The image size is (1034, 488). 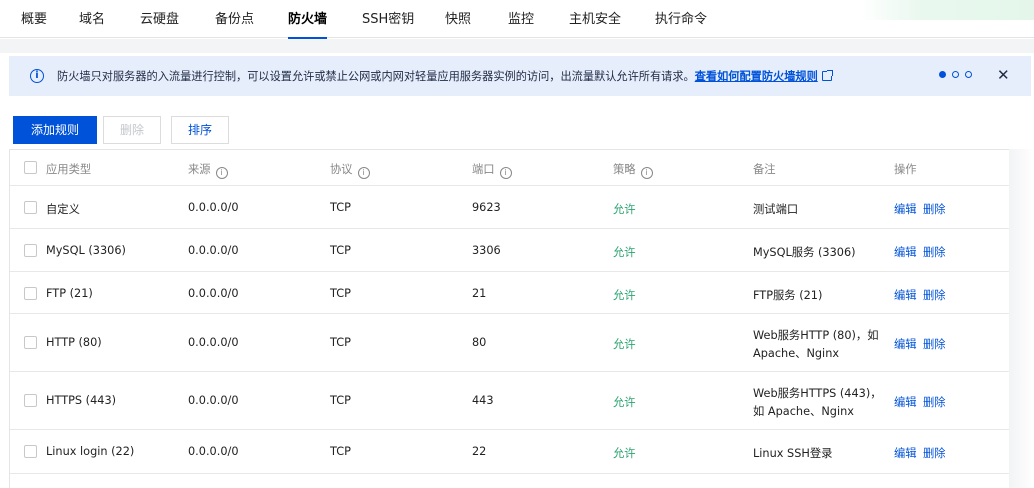 I want to click on cell-note: FTP服务 (21), so click(x=788, y=295).